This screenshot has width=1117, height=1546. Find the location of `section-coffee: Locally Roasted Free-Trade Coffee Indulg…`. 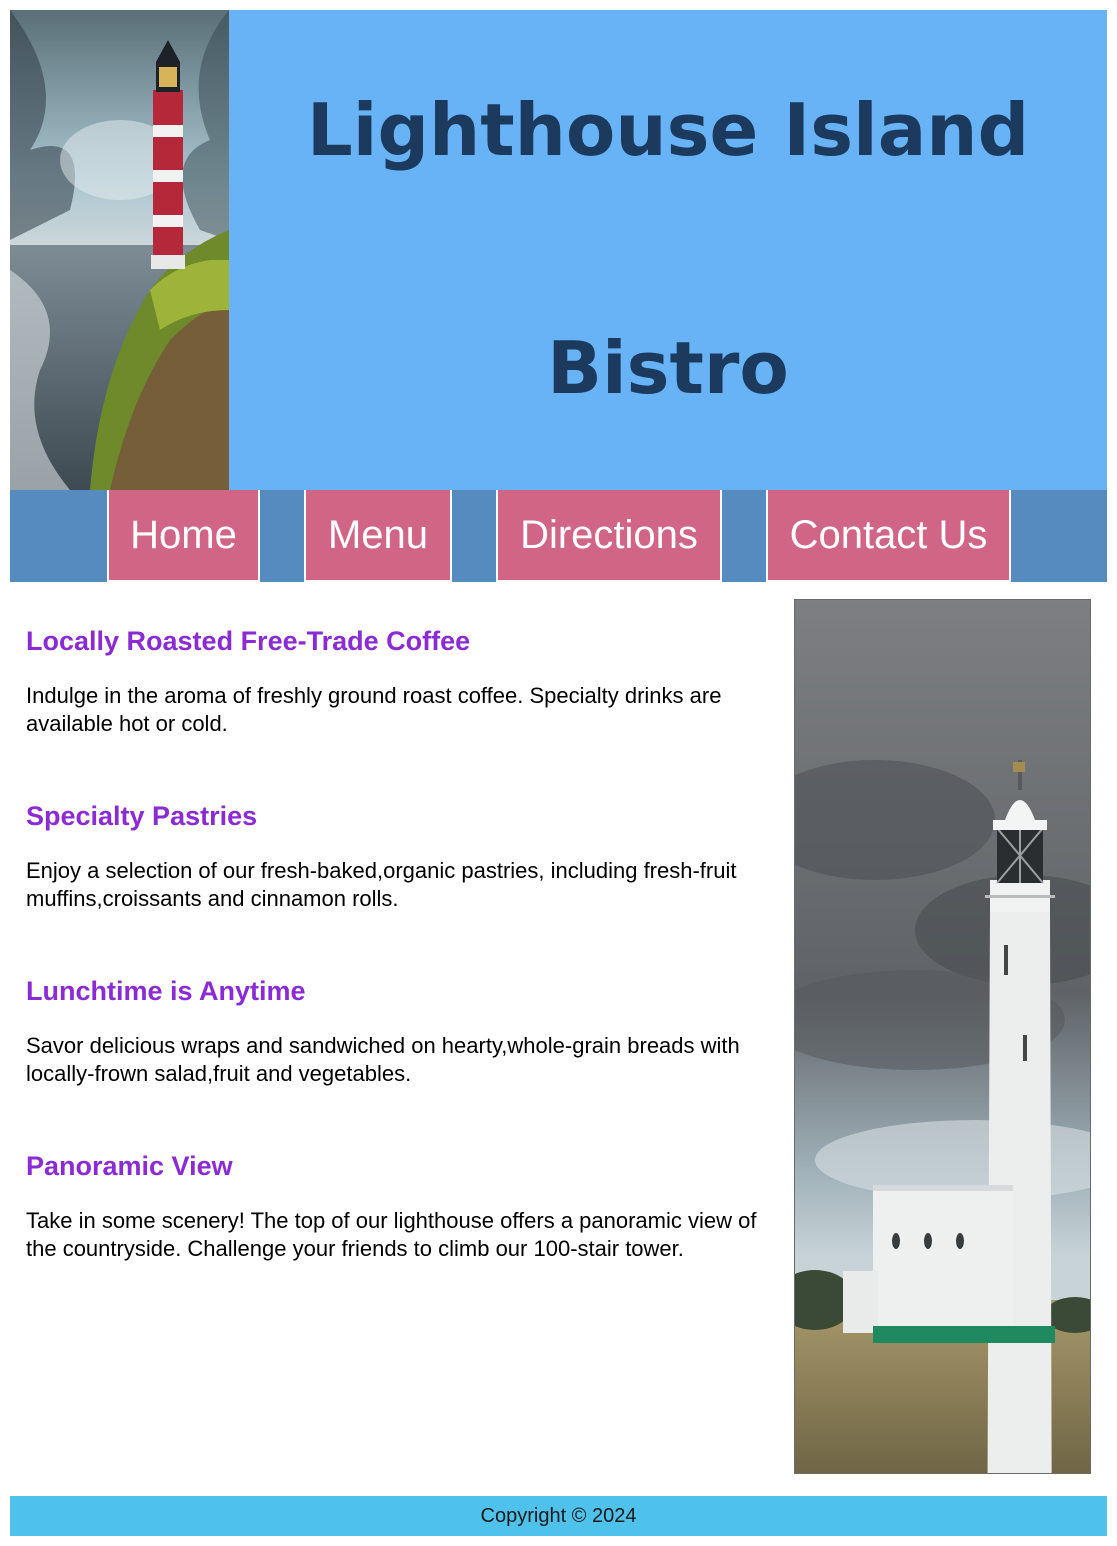

section-coffee: Locally Roasted Free-Trade Coffee Indulg… is located at coordinates (398, 681).